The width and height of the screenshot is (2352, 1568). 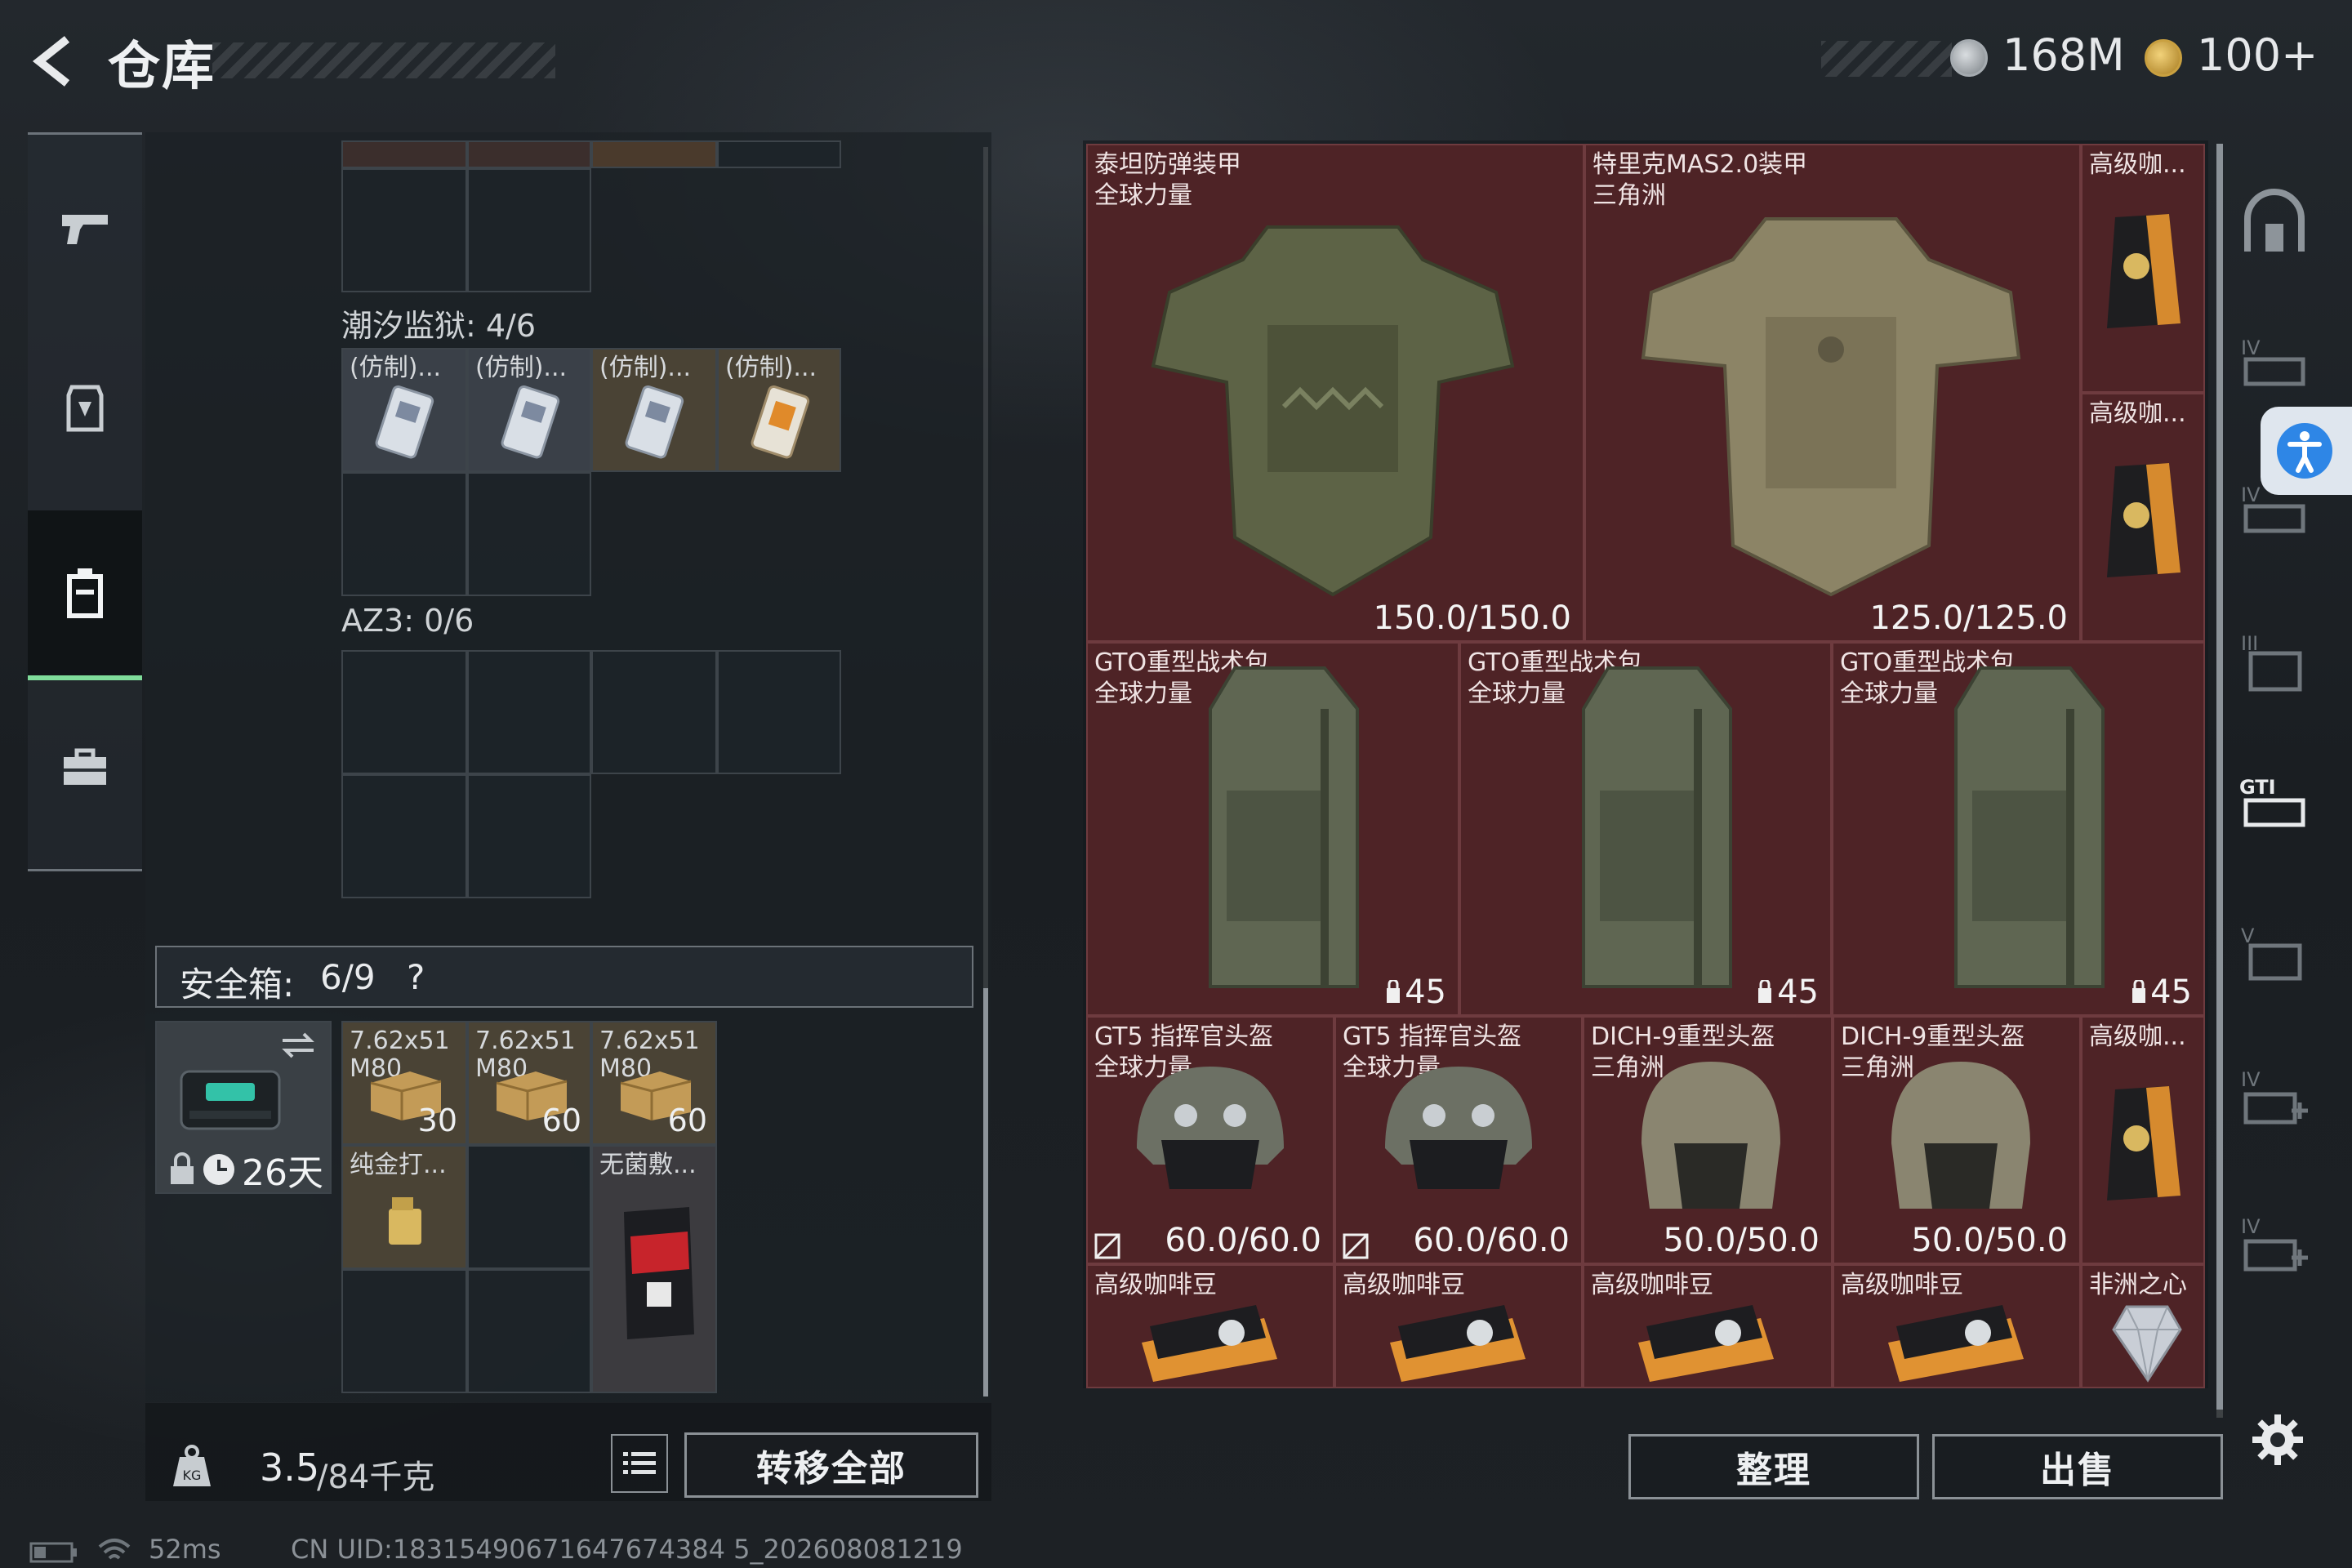 I want to click on settings-gear-icon, so click(x=2278, y=1440).